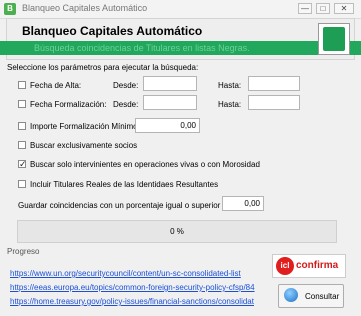  Describe the element at coordinates (305, 8) in the screenshot. I see `minimize-button: —` at that location.